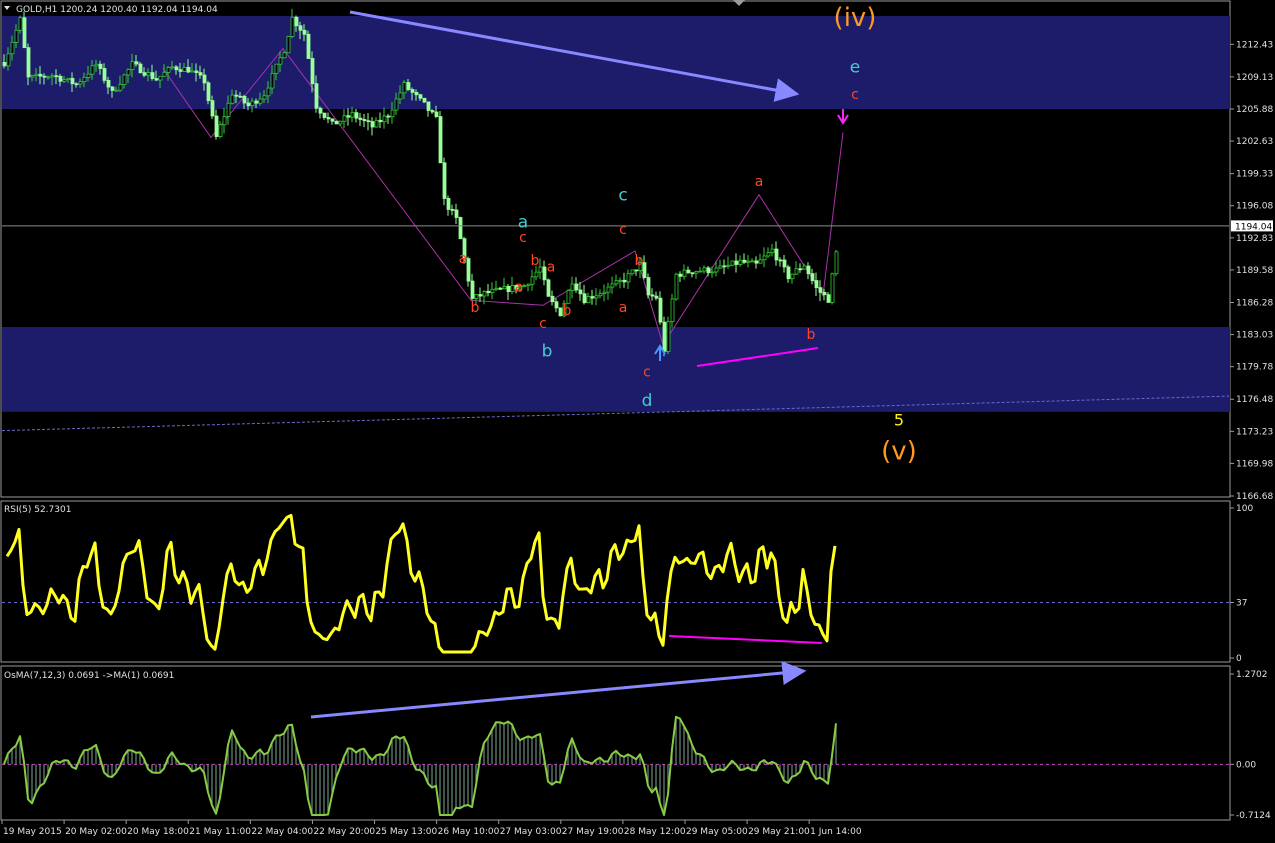  I want to click on axis-tick-label: 1.2702, so click(1252, 675).